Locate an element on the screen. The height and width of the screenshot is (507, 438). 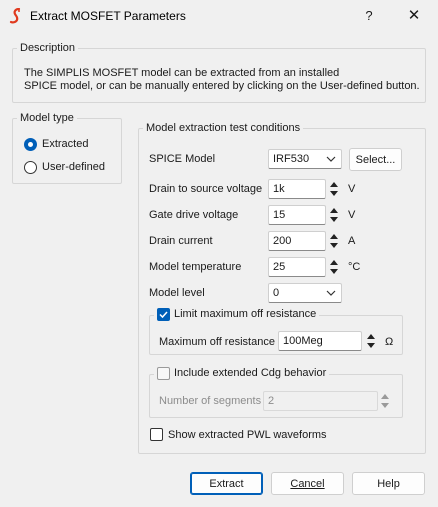
extended-cdg-checkbox is located at coordinates (163, 373).